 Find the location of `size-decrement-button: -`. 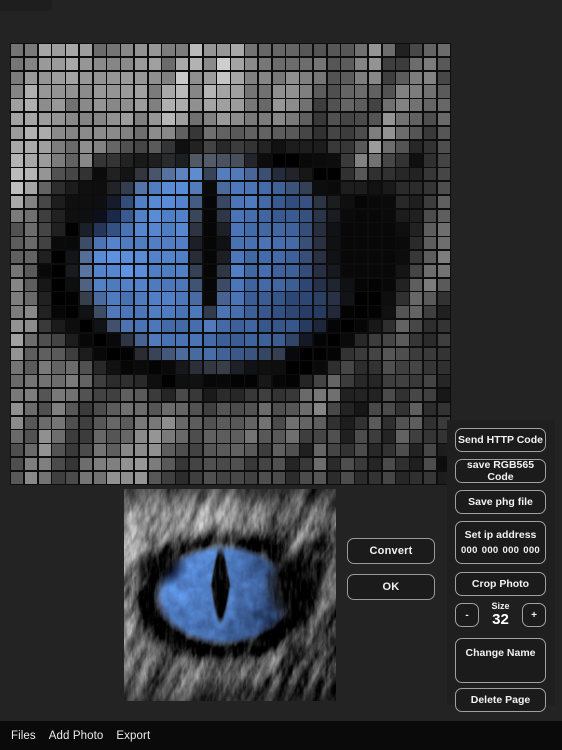

size-decrement-button: - is located at coordinates (467, 615).